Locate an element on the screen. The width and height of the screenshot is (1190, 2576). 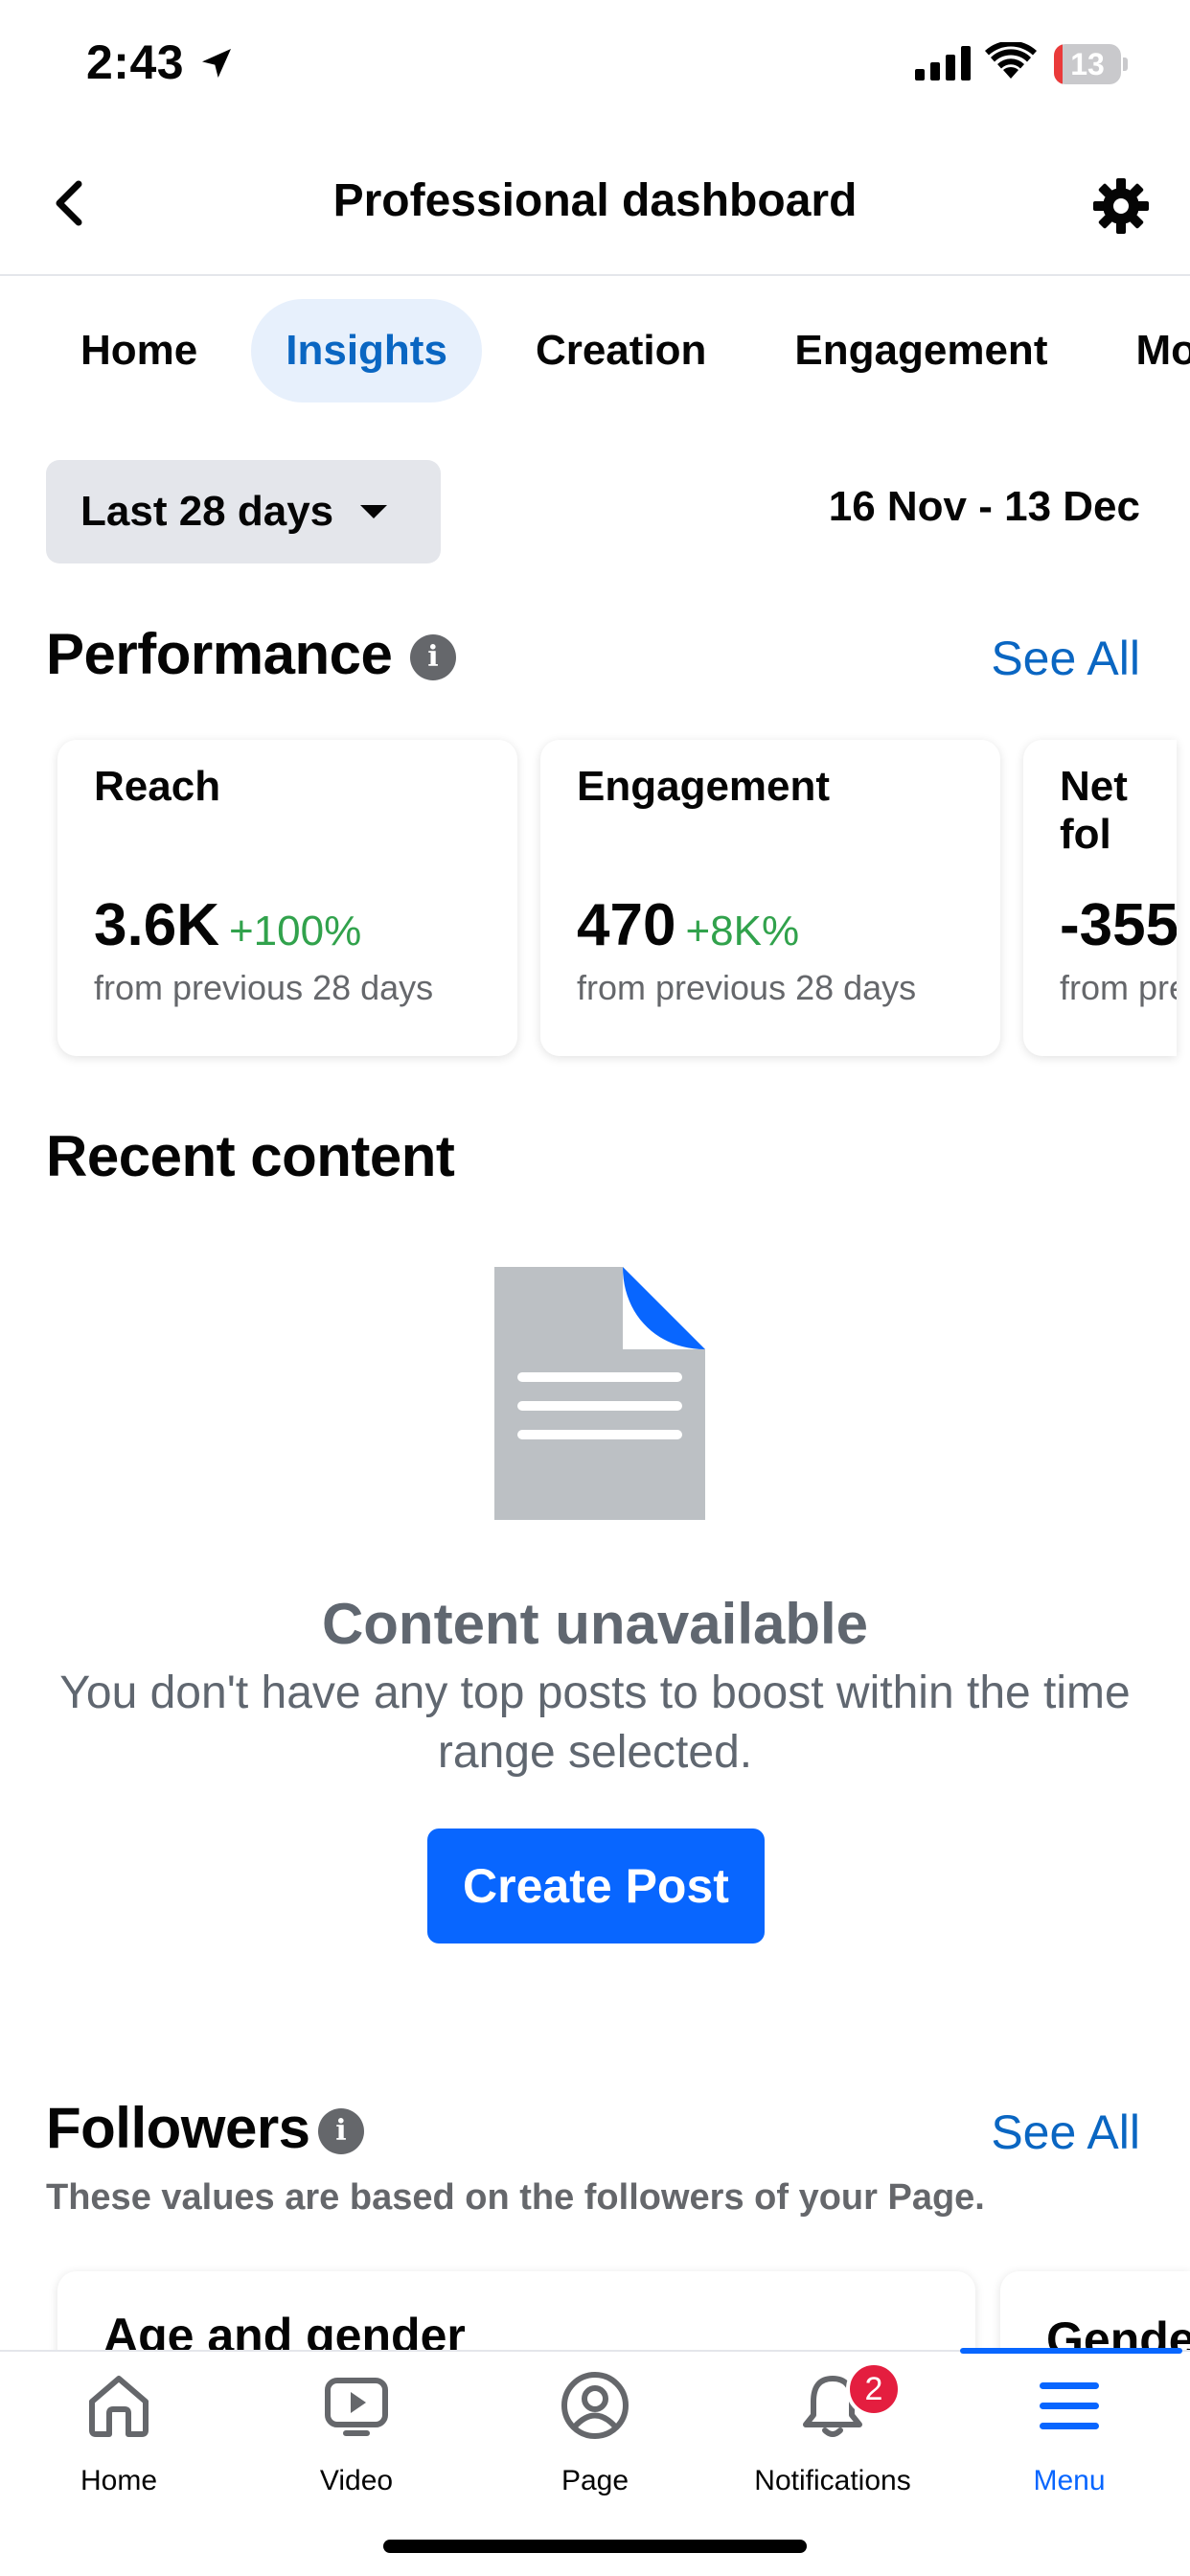
wifi-icon is located at coordinates (1011, 60).